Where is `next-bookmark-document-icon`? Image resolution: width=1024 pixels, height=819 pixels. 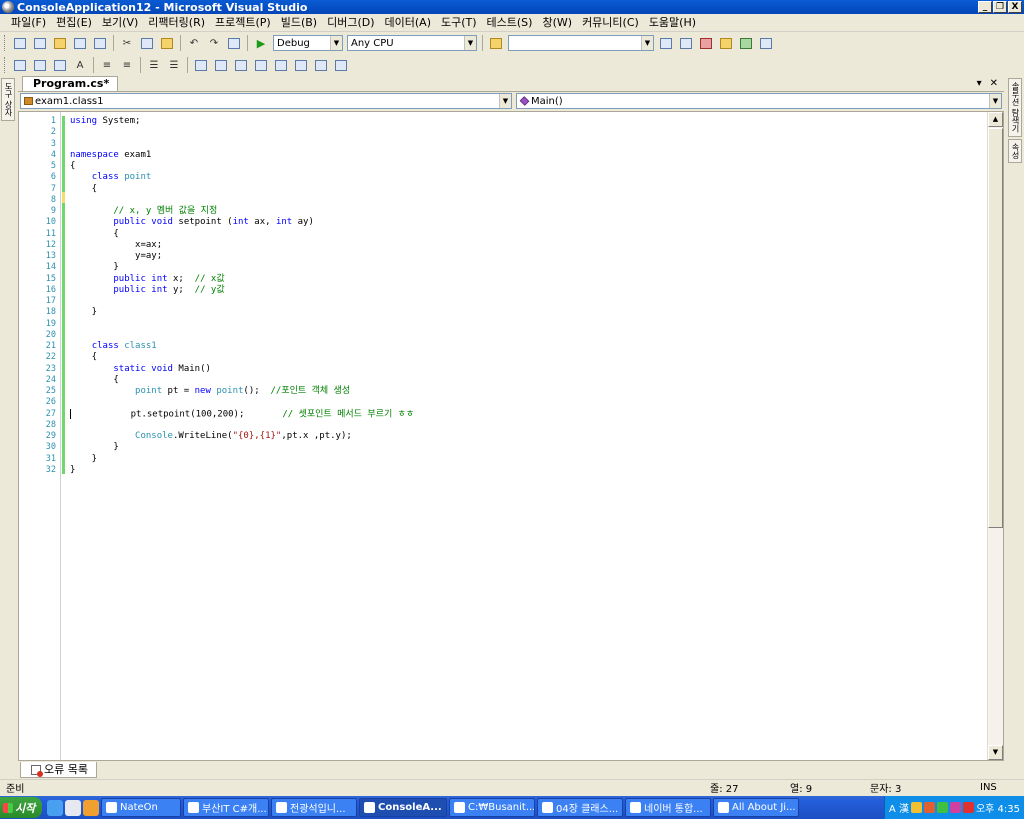
next-bookmark-document-icon is located at coordinates (321, 65).